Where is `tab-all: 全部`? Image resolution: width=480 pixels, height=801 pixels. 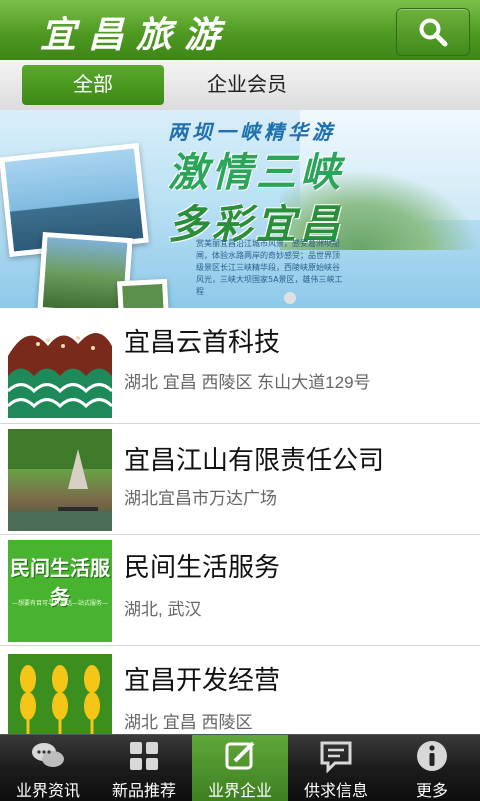 tab-all: 全部 is located at coordinates (93, 85).